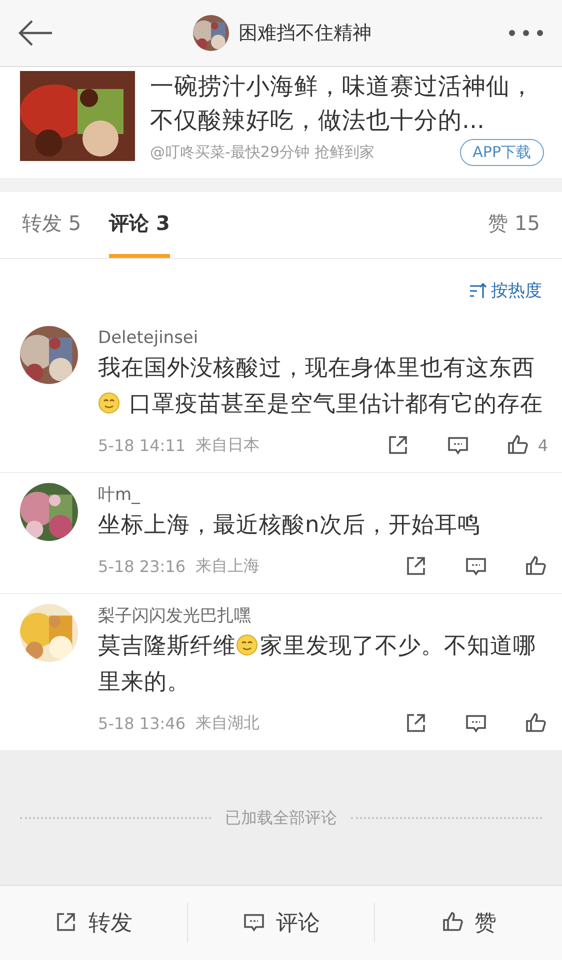 The height and width of the screenshot is (960, 562). Describe the element at coordinates (543, 445) in the screenshot. I see `like-count: 4` at that location.